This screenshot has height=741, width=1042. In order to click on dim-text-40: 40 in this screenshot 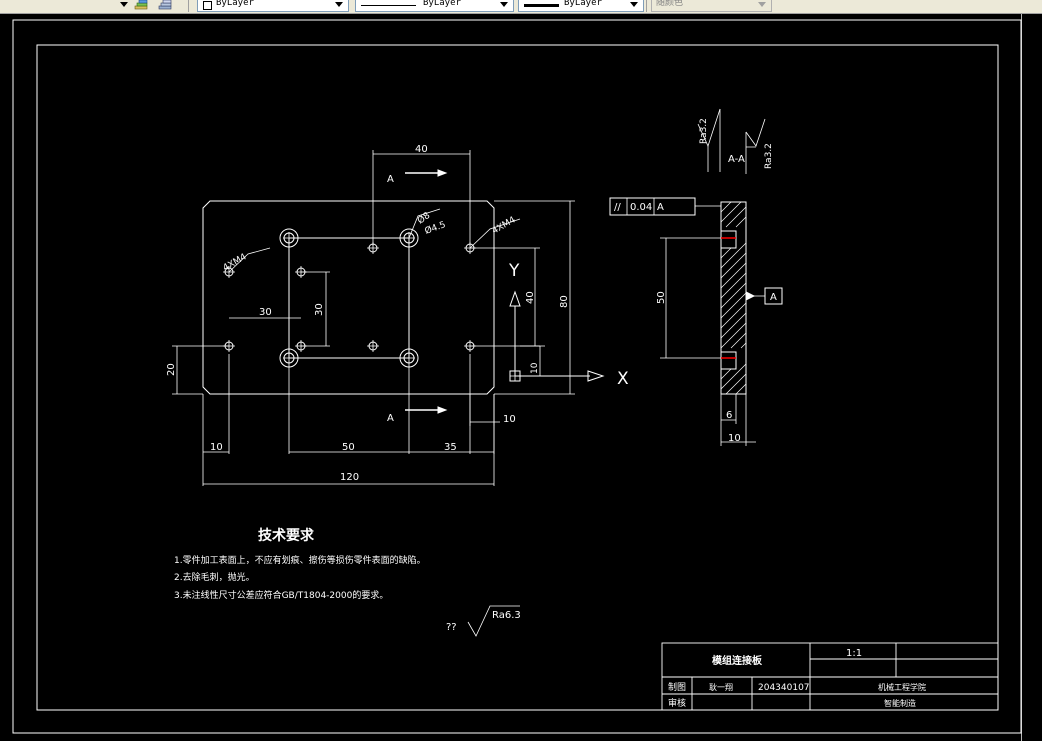, I will do `click(530, 297)`.